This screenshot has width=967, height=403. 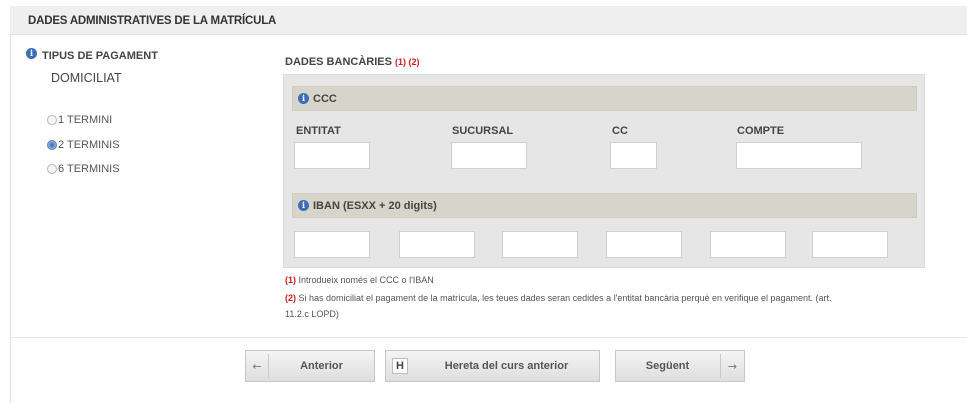 What do you see at coordinates (667, 366) in the screenshot?
I see `next-label: Següent` at bounding box center [667, 366].